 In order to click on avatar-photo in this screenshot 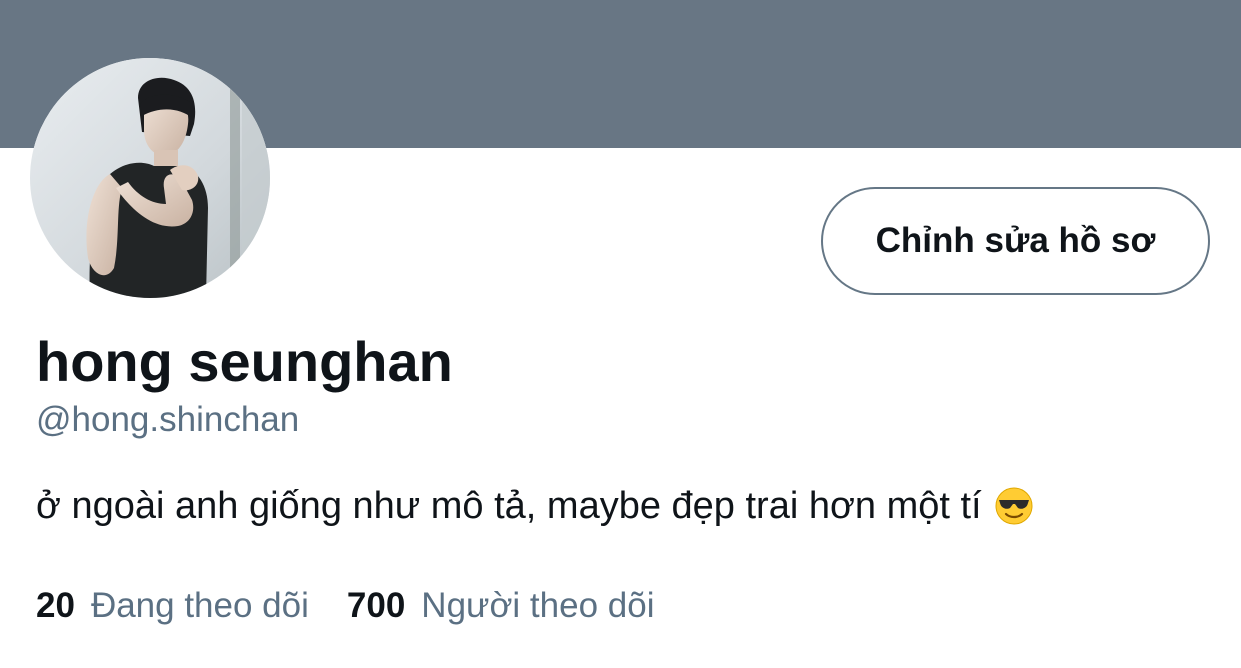, I will do `click(150, 178)`.